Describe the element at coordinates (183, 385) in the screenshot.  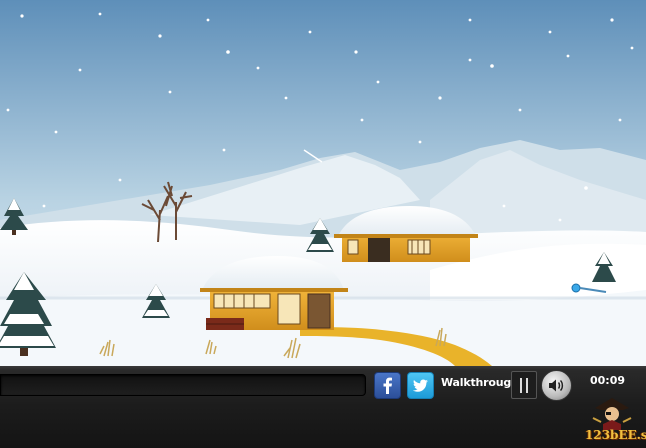
I see `inventory-bar` at that location.